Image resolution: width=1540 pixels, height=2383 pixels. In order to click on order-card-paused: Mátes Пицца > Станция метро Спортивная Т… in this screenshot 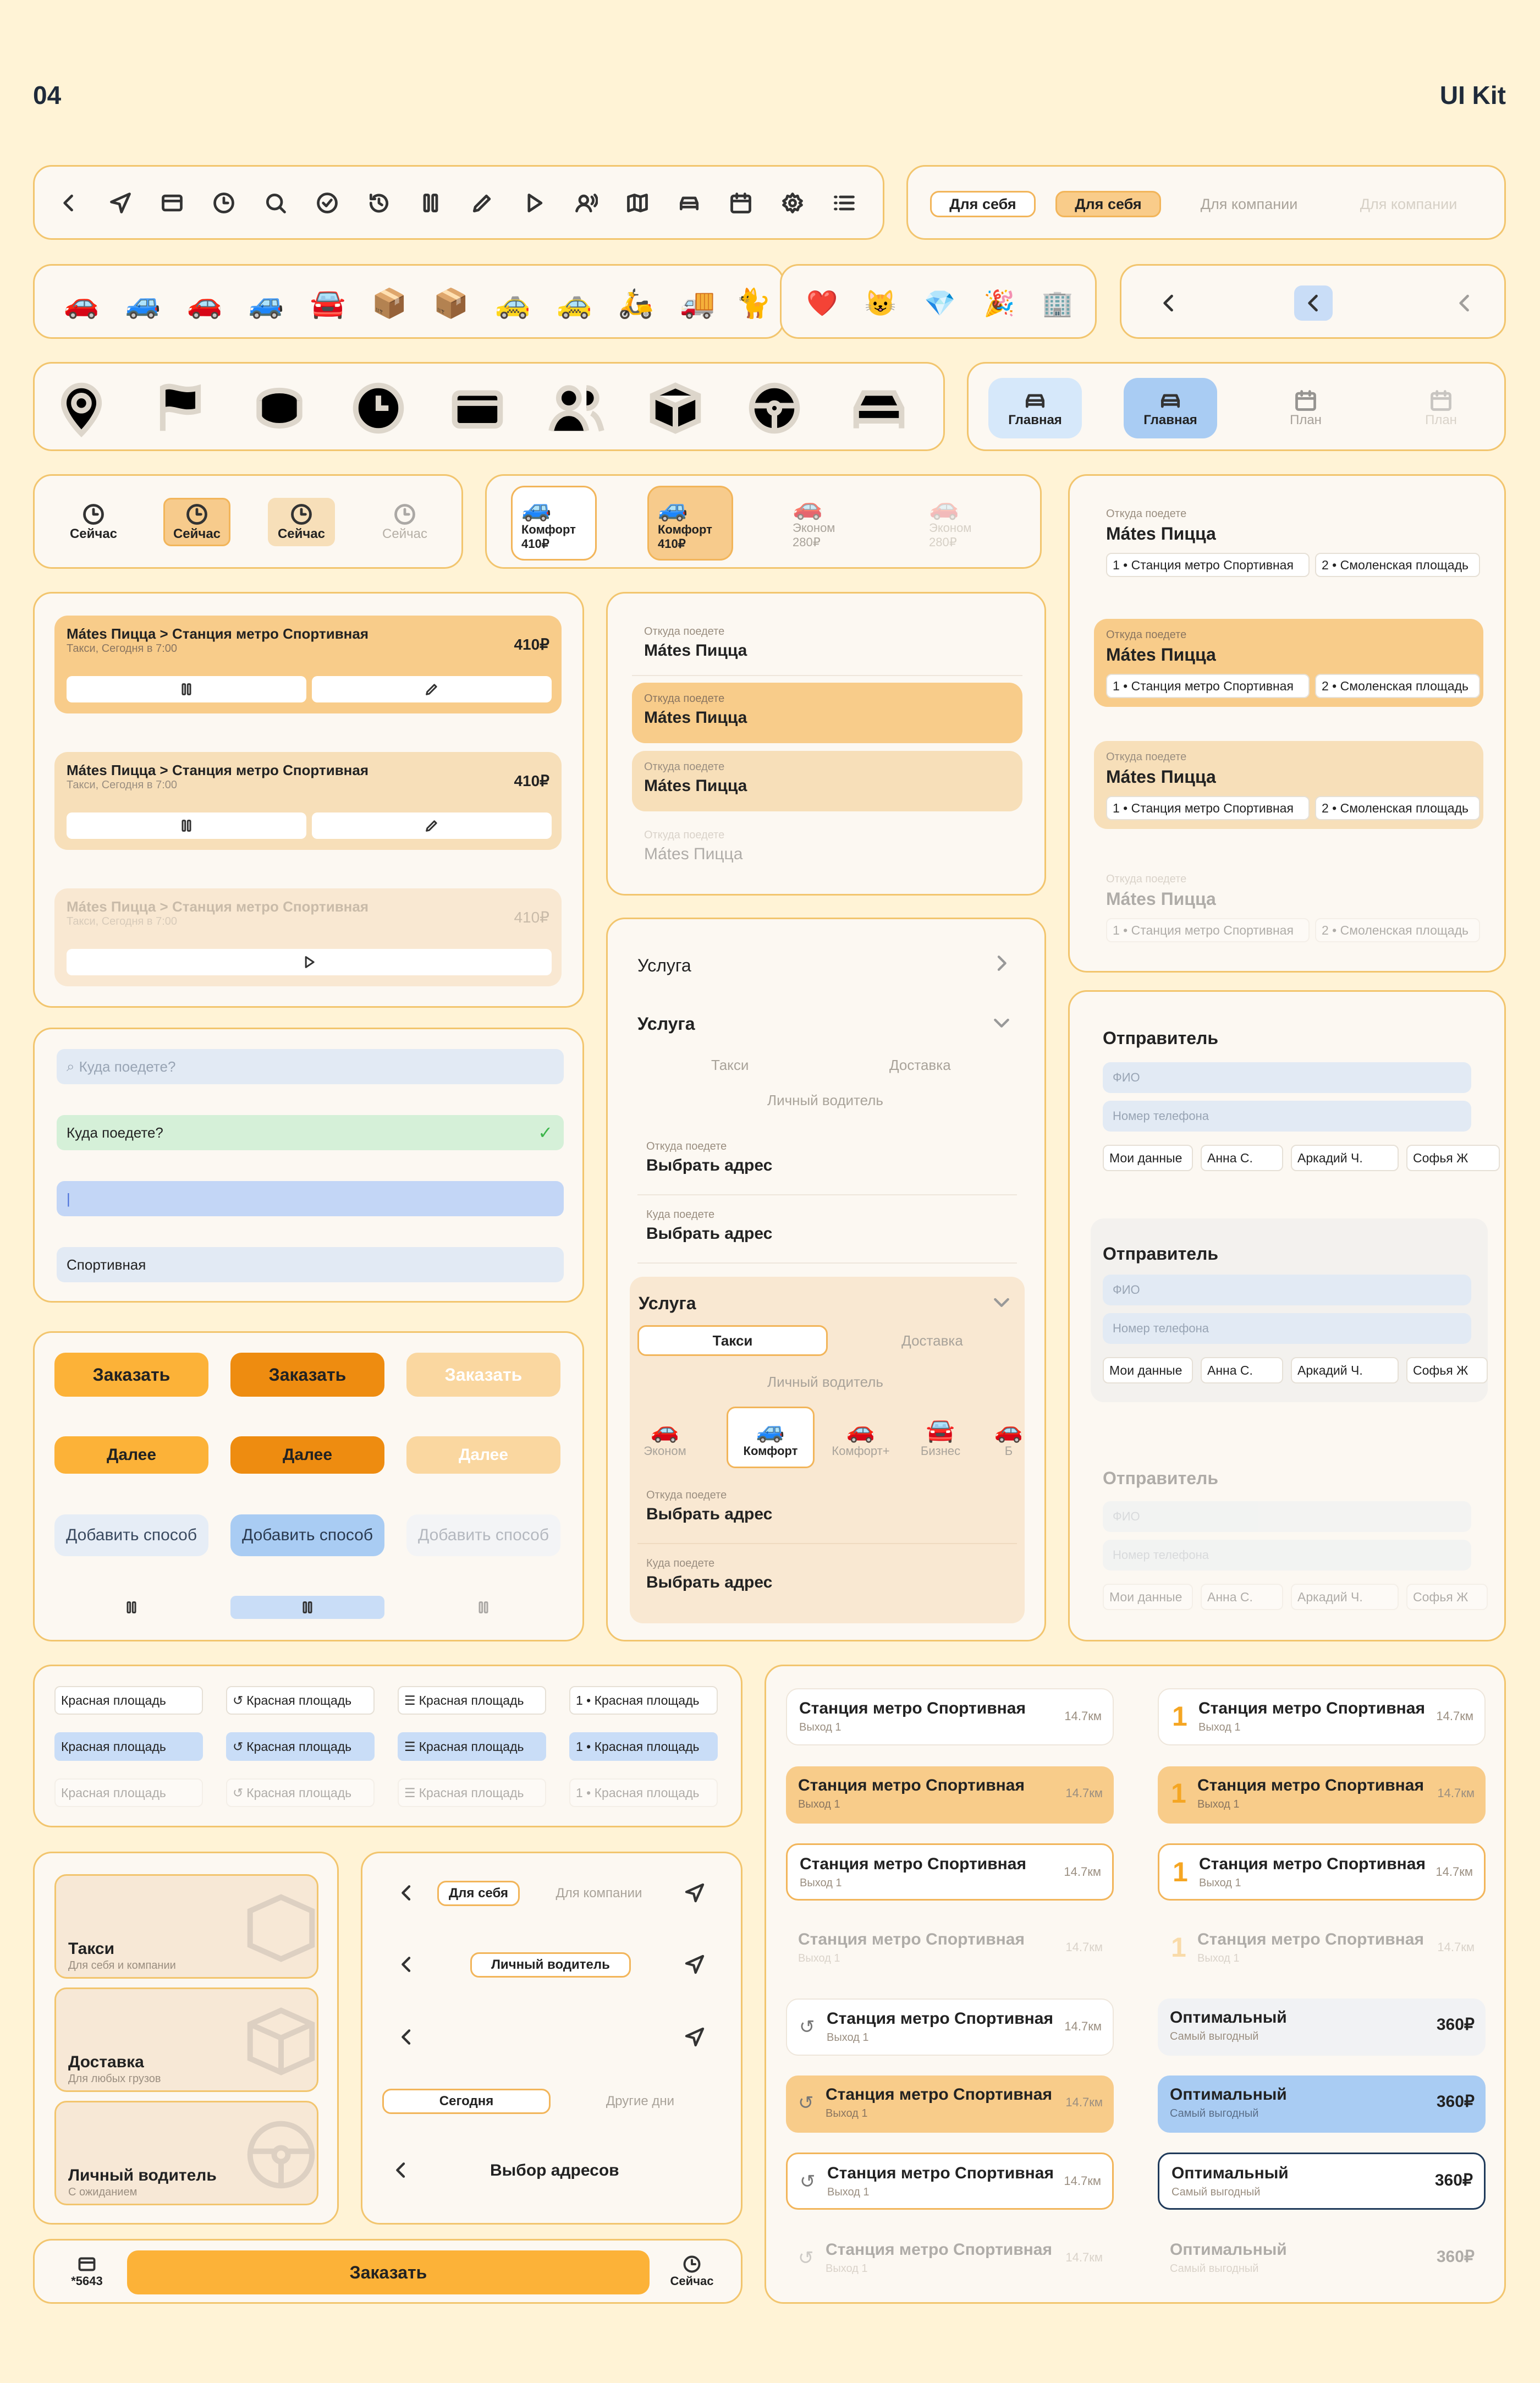, I will do `click(308, 937)`.